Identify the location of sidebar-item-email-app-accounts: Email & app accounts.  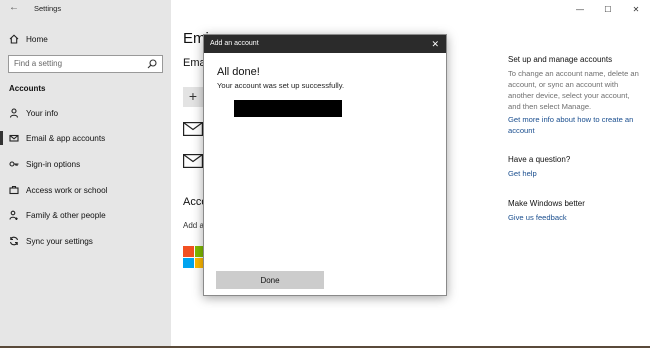
(85, 138).